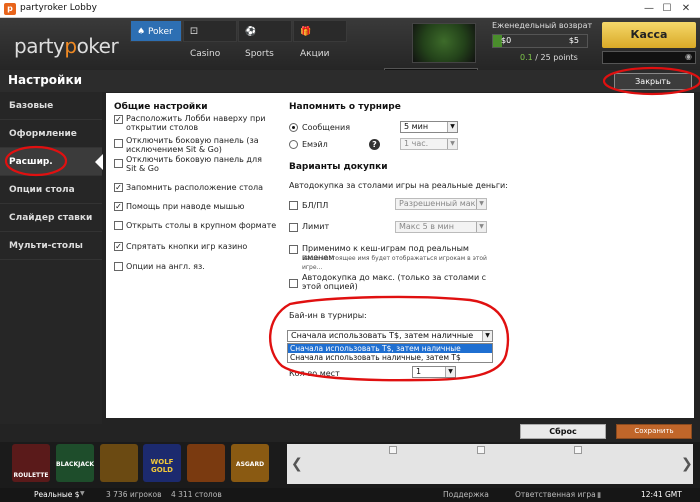 The height and width of the screenshot is (502, 700). What do you see at coordinates (265, 39) in the screenshot?
I see `tab-sports: ⚽ Sports` at bounding box center [265, 39].